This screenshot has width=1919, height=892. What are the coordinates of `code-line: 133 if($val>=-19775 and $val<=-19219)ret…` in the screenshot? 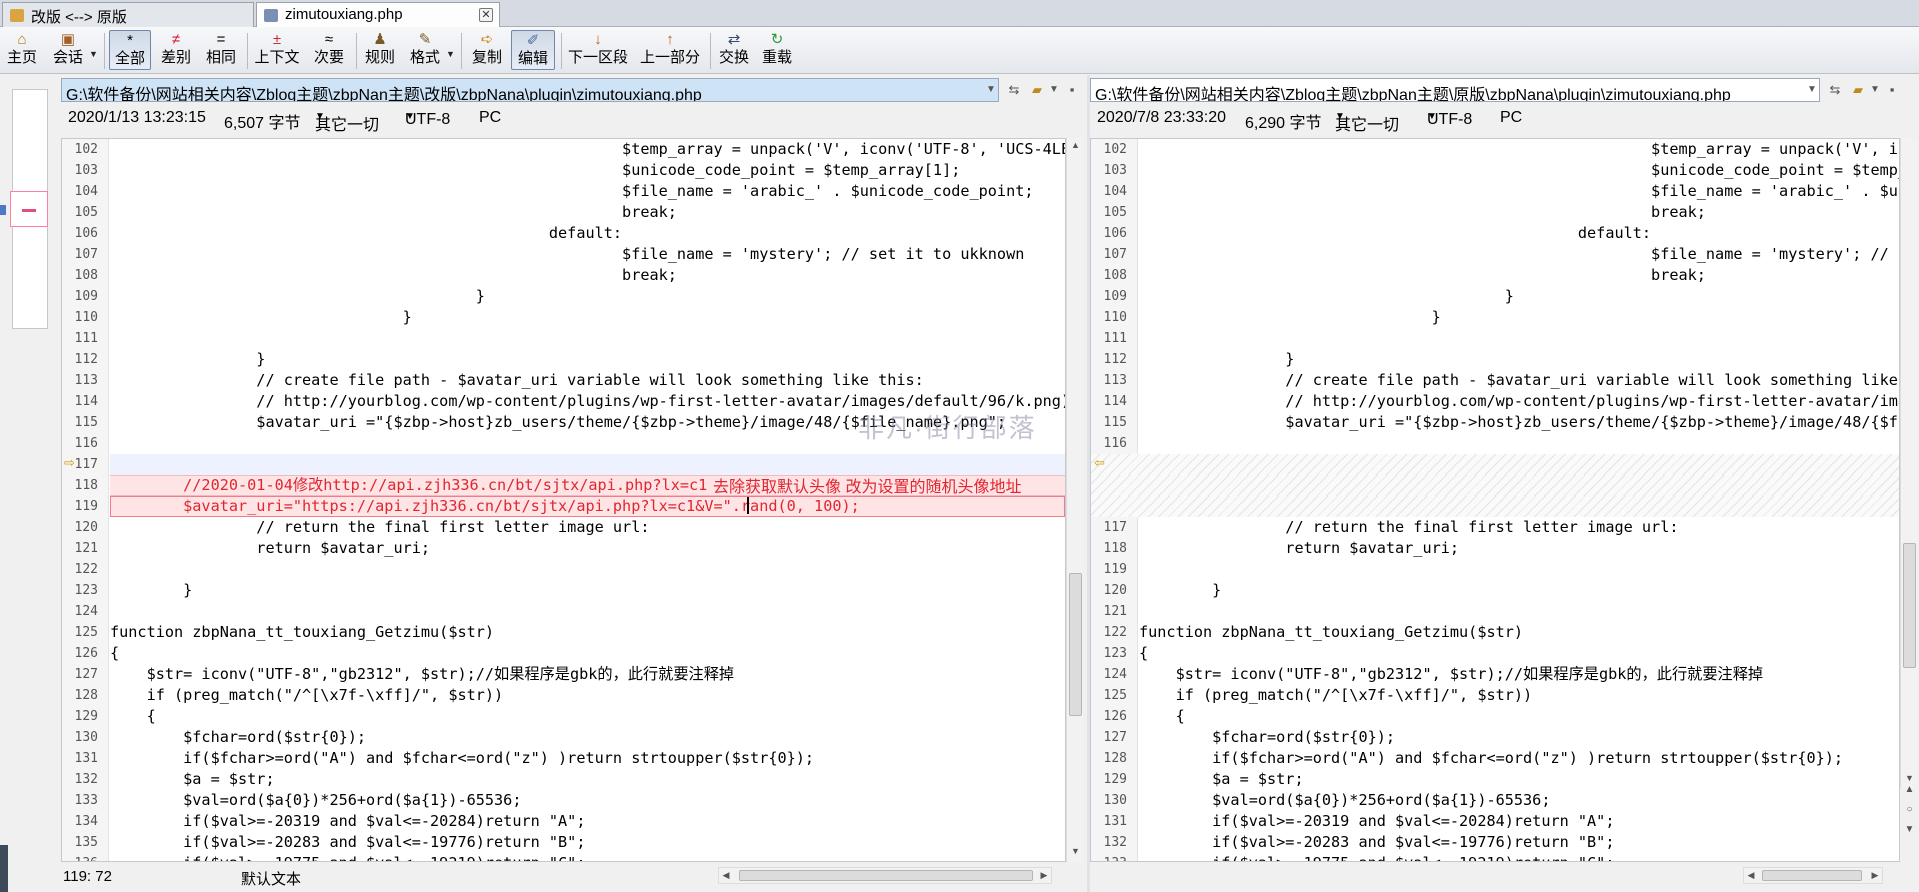 It's located at (1495, 857).